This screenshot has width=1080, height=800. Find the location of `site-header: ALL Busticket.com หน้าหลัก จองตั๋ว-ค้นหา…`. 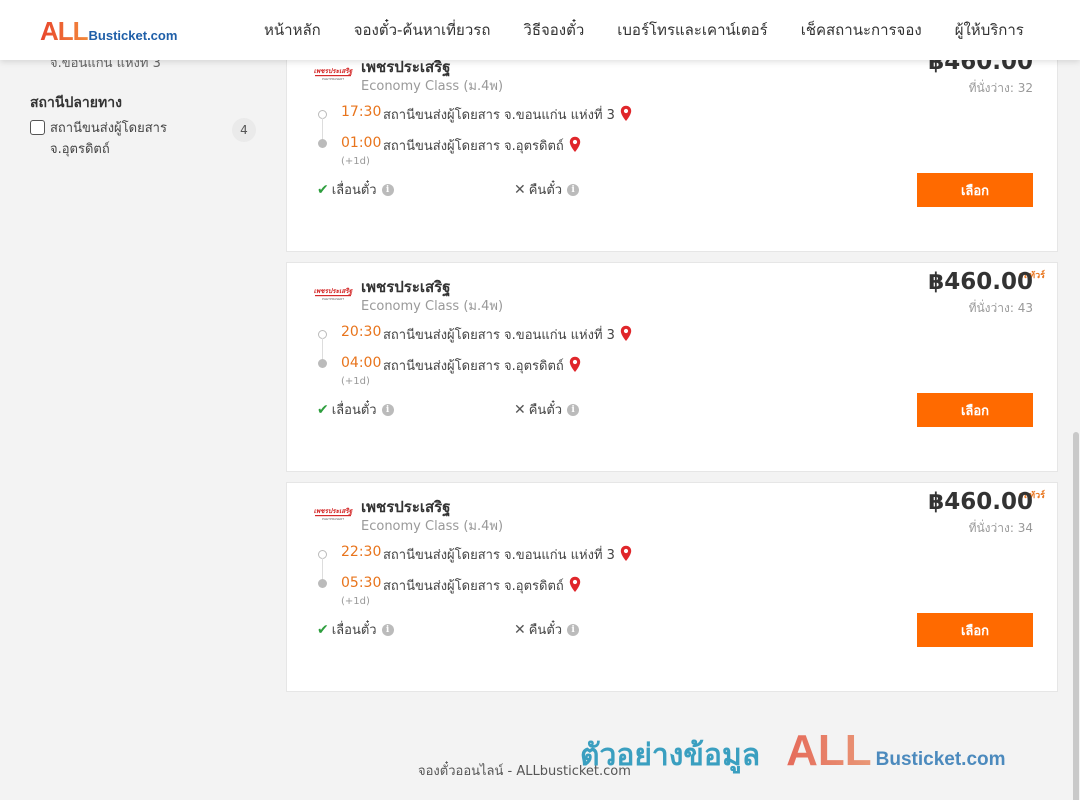

site-header: ALL Busticket.com หน้าหลัก จองตั๋ว-ค้นหา… is located at coordinates (540, 30).